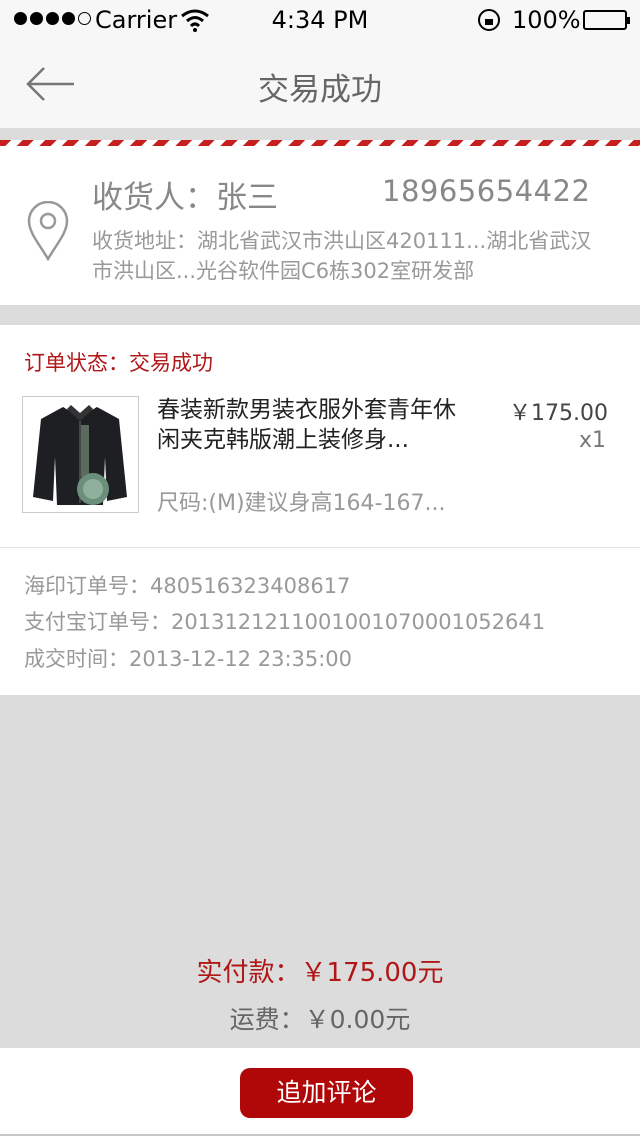 The height and width of the screenshot is (1136, 640). What do you see at coordinates (546, 20) in the screenshot?
I see `battery-percentage: 100%` at bounding box center [546, 20].